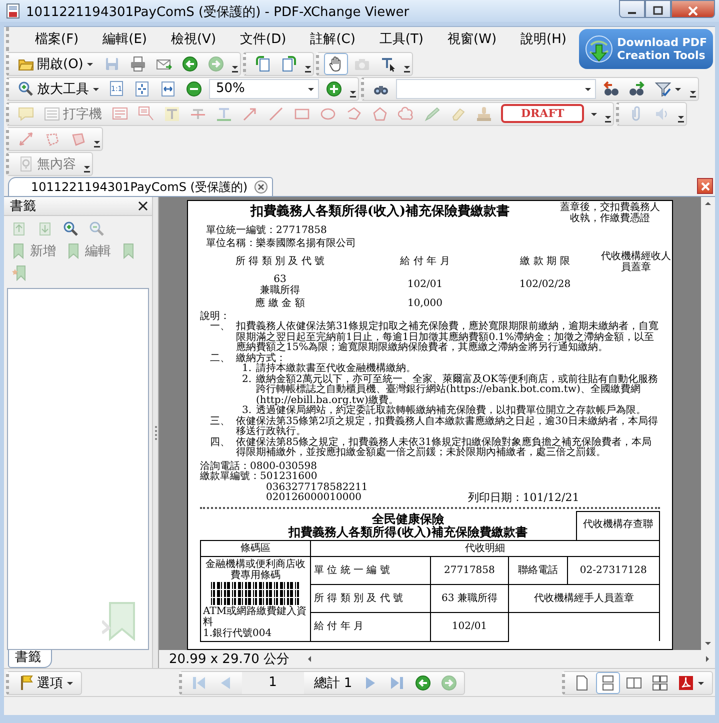 This screenshot has height=723, width=719. I want to click on rotate-right-icon, so click(289, 64).